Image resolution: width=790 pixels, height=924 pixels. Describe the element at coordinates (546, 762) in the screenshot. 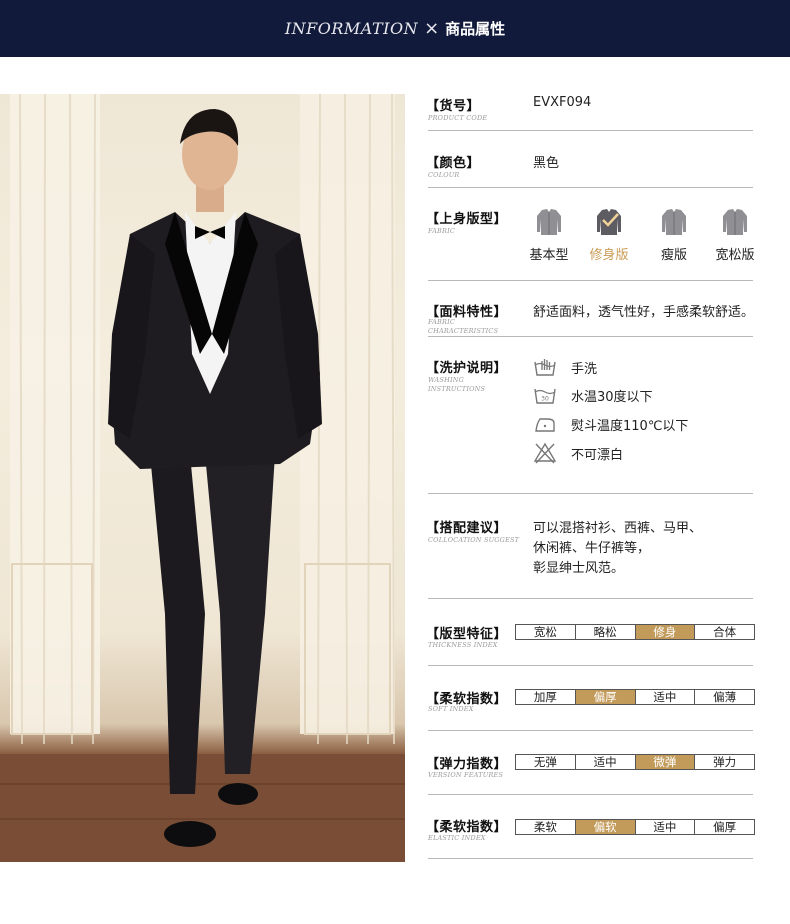

I see `scale-cell: 无弹` at that location.